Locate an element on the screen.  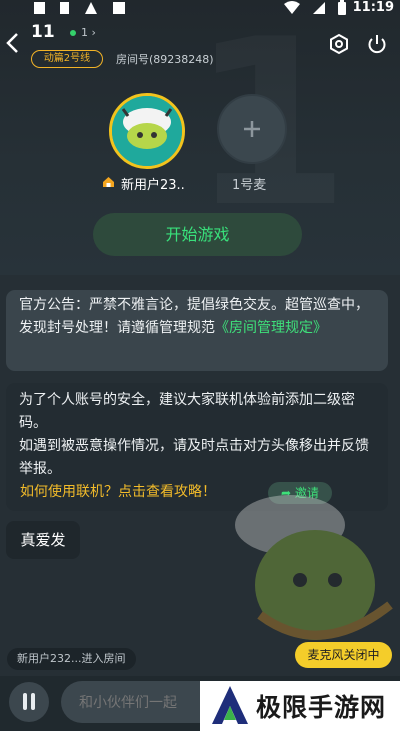
status-time: 11:19 is located at coordinates (373, 7).